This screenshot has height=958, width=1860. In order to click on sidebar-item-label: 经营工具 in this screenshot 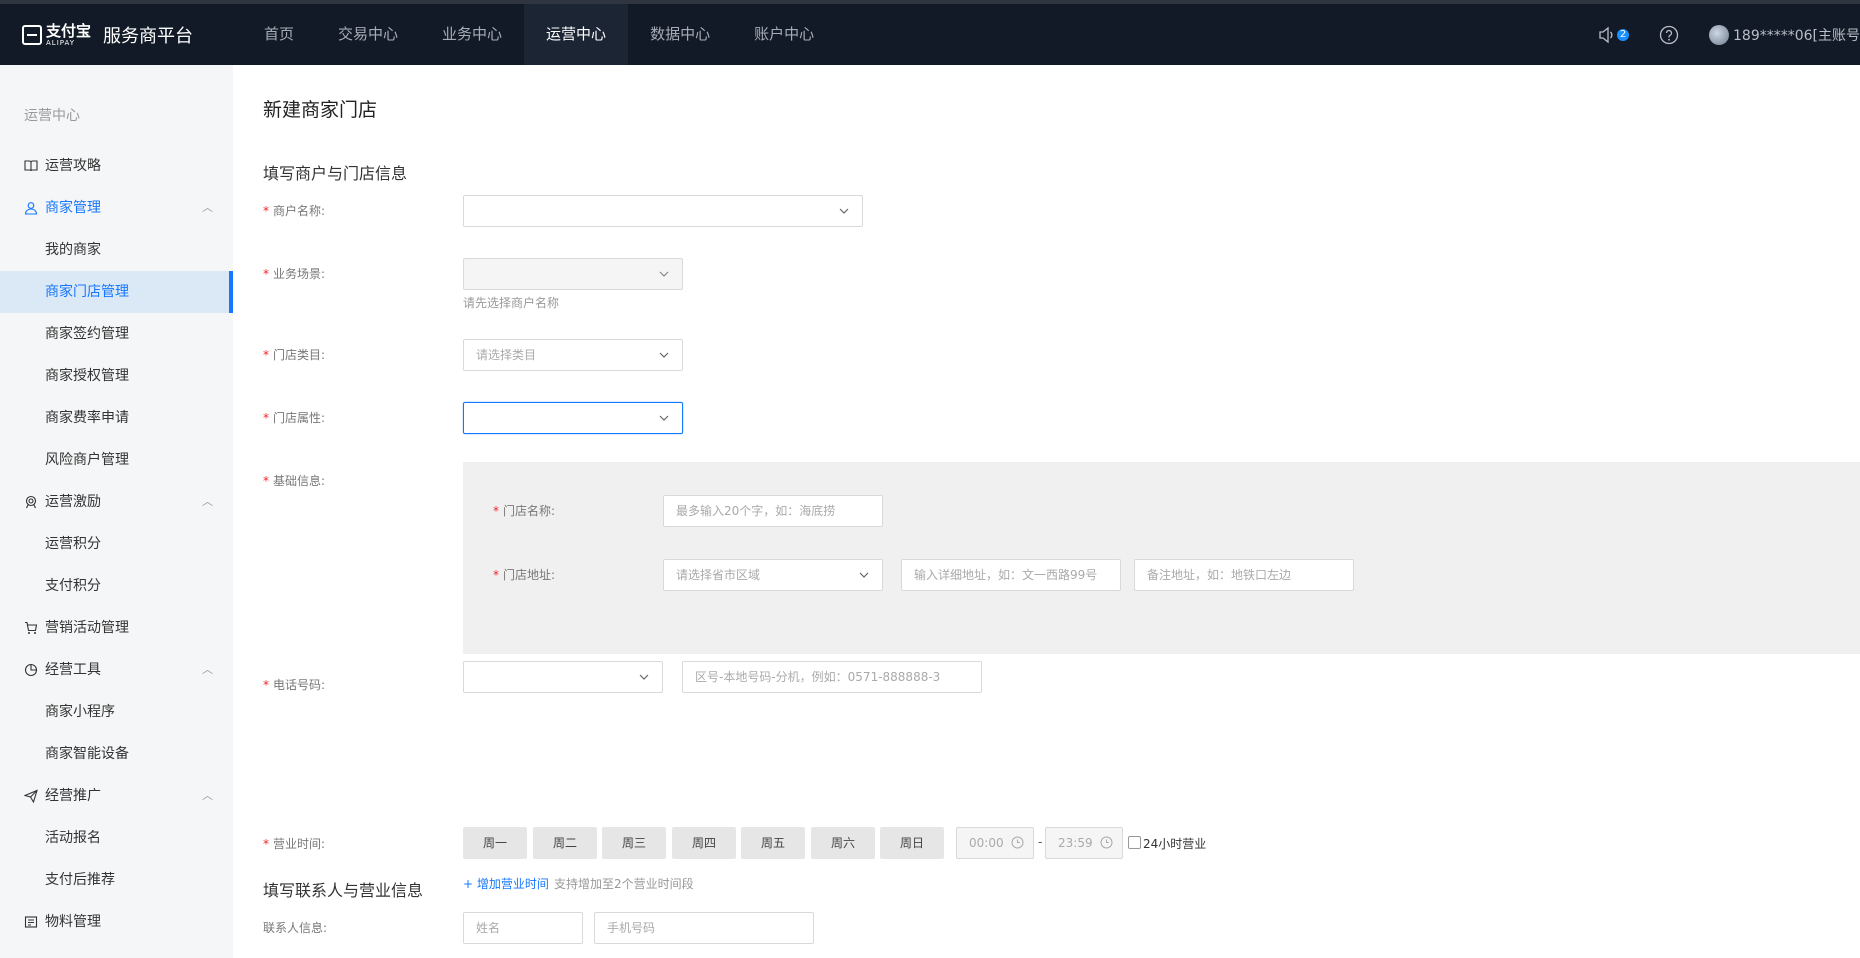, I will do `click(73, 670)`.